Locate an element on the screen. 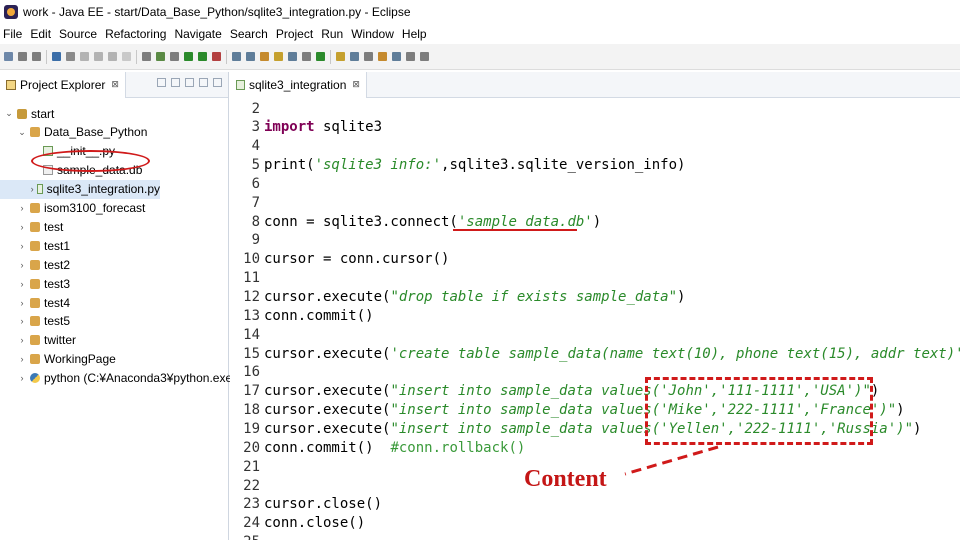 The image size is (960, 540). tree-item: › WorkingPage is located at coordinates (58, 359).